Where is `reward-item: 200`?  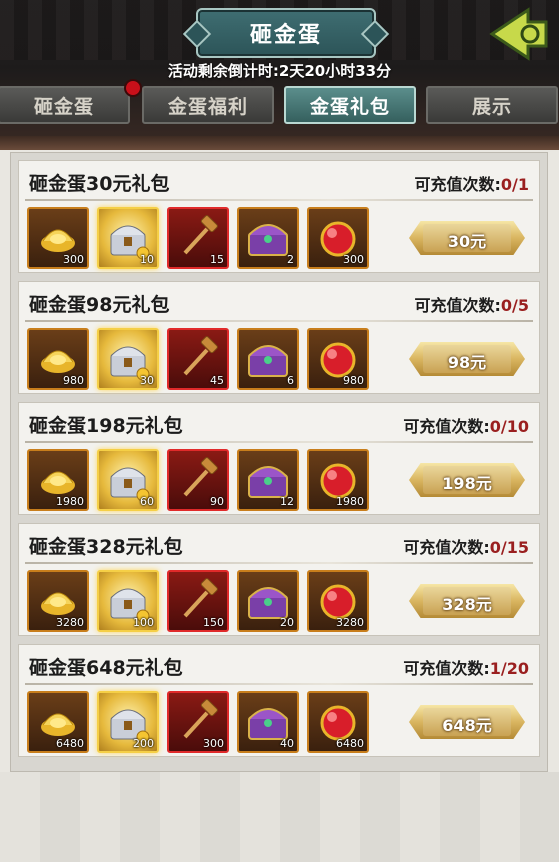 reward-item: 200 is located at coordinates (128, 722).